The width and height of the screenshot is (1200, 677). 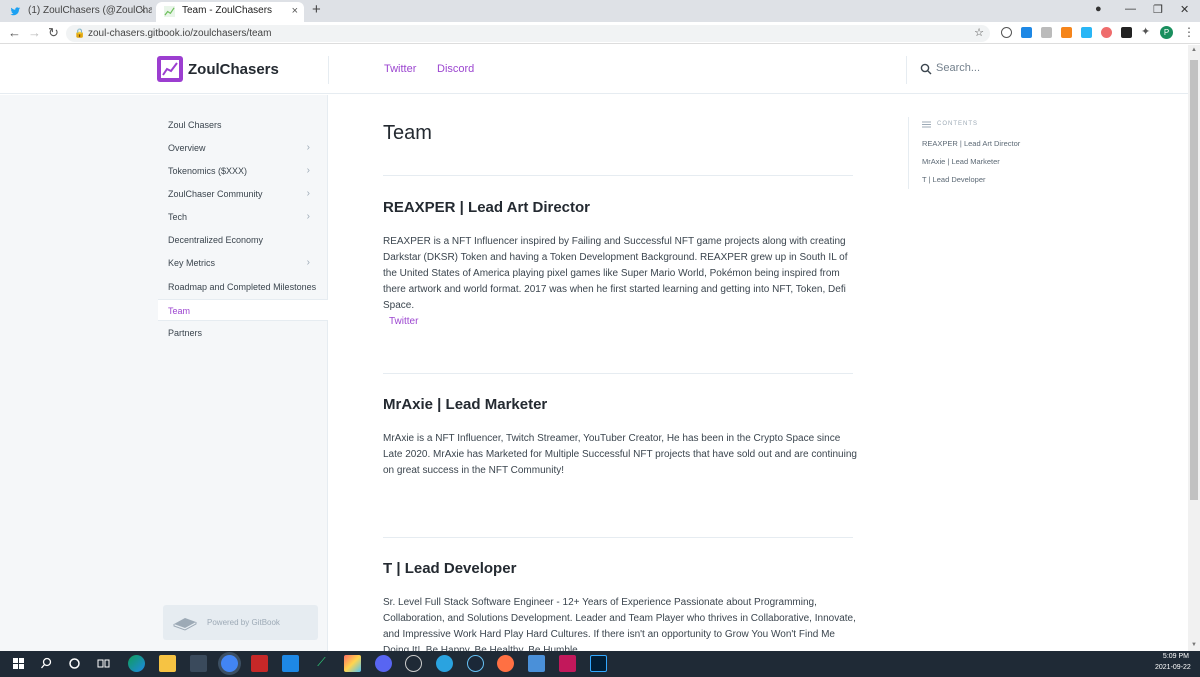 What do you see at coordinates (136, 663) in the screenshot?
I see `edge-browser-icon` at bounding box center [136, 663].